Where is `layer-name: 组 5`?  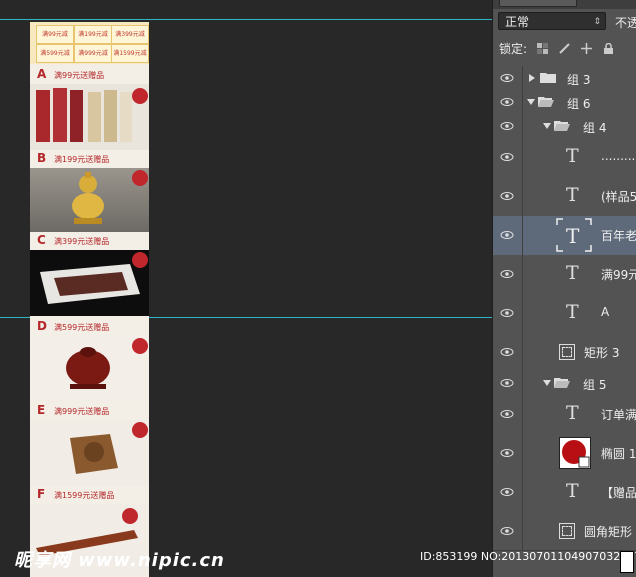
layer-name: 组 5 is located at coordinates (595, 385).